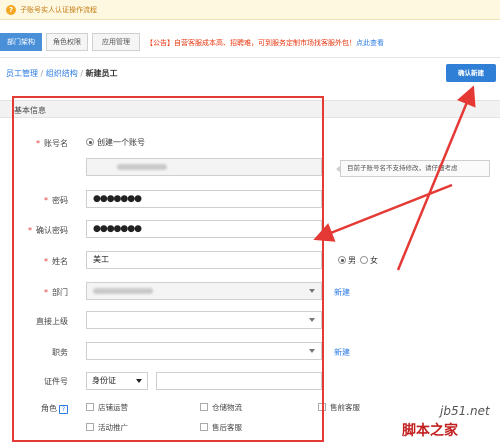 This screenshot has width=500, height=444. Describe the element at coordinates (413, 168) in the screenshot. I see `account-tip: 目前子账号名不支持修改，请仔细考虑` at that location.